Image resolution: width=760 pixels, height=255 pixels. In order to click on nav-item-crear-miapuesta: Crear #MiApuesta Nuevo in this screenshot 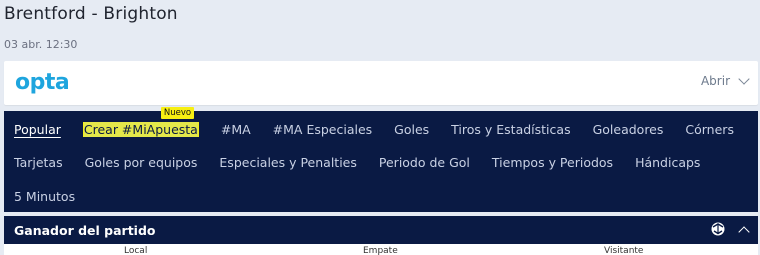, I will do `click(140, 121)`.